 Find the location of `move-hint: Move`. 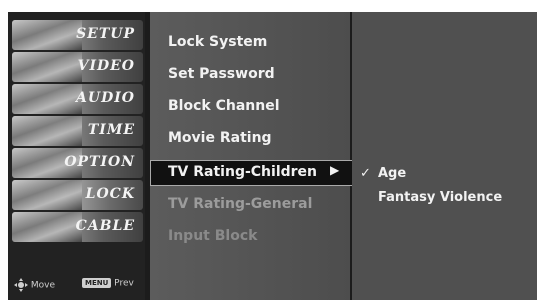

move-hint: Move is located at coordinates (34, 285).